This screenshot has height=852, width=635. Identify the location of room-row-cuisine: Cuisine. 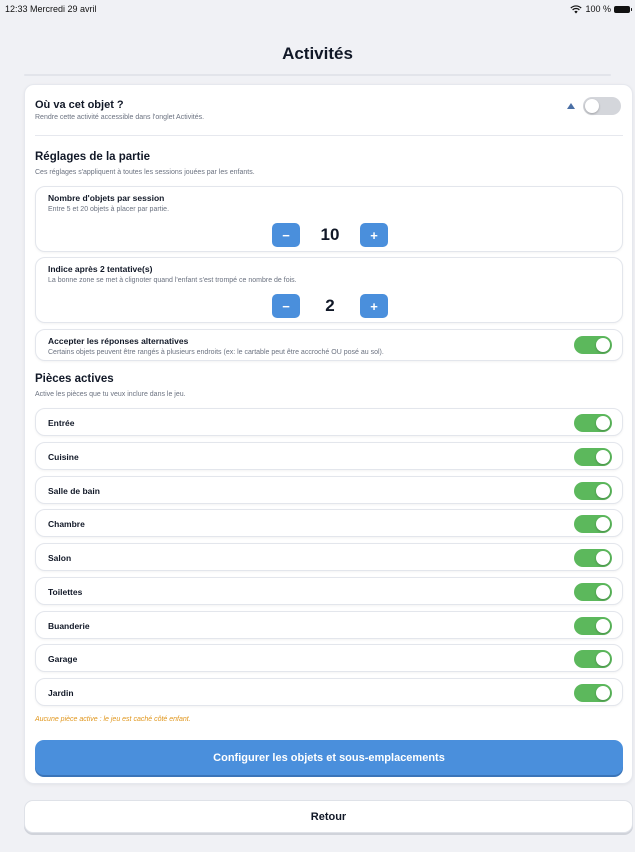
(329, 456).